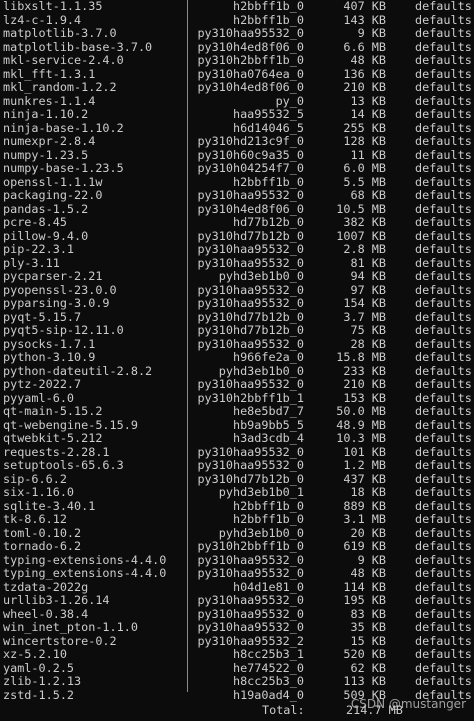 This screenshot has width=474, height=721. What do you see at coordinates (237, 398) in the screenshot?
I see `package-row: pyyaml-6.0 py310h2bbff1b_1 153 KB defaults` at bounding box center [237, 398].